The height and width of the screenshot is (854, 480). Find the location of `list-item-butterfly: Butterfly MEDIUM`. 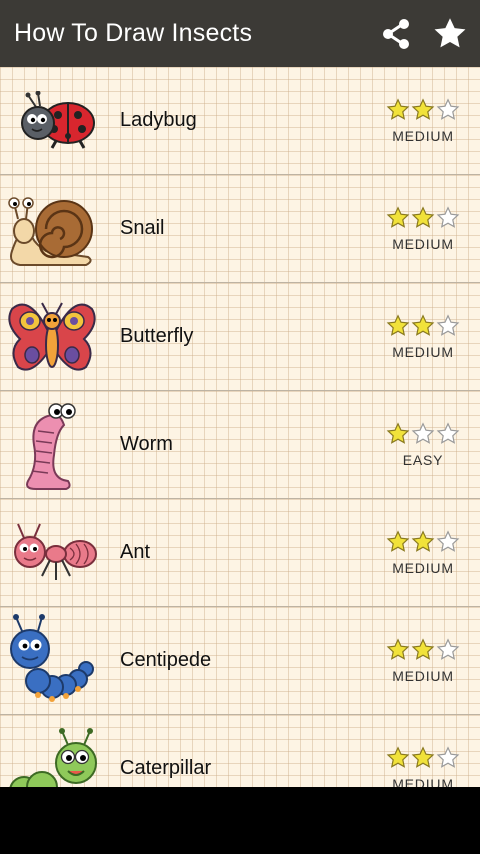

list-item-butterfly: Butterfly MEDIUM is located at coordinates (240, 337).